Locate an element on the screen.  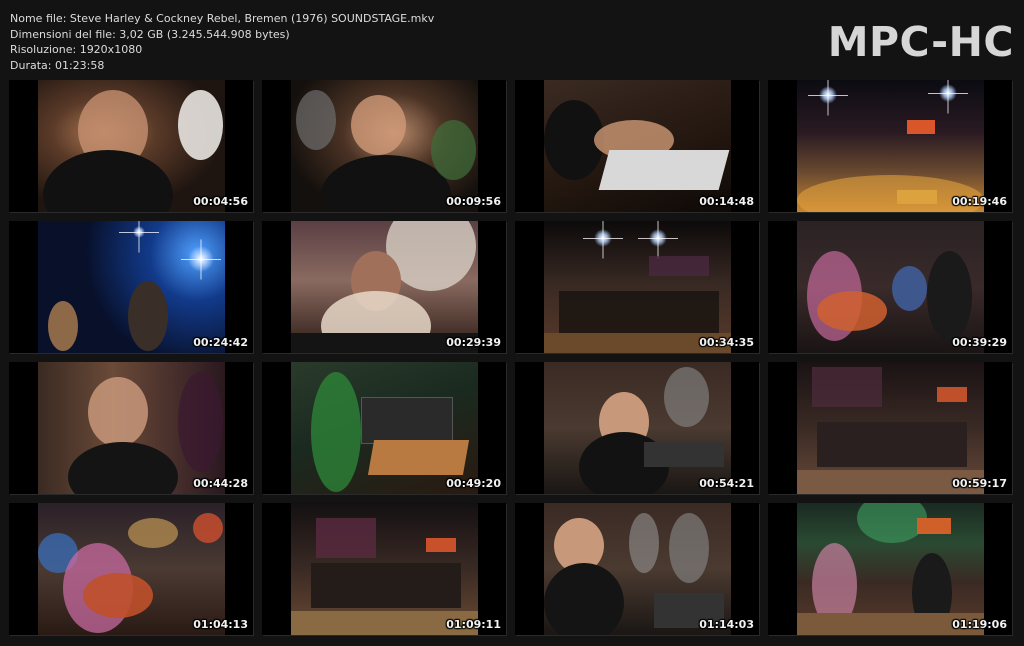
thumbnail: 00:54:21 is located at coordinates (637, 428).